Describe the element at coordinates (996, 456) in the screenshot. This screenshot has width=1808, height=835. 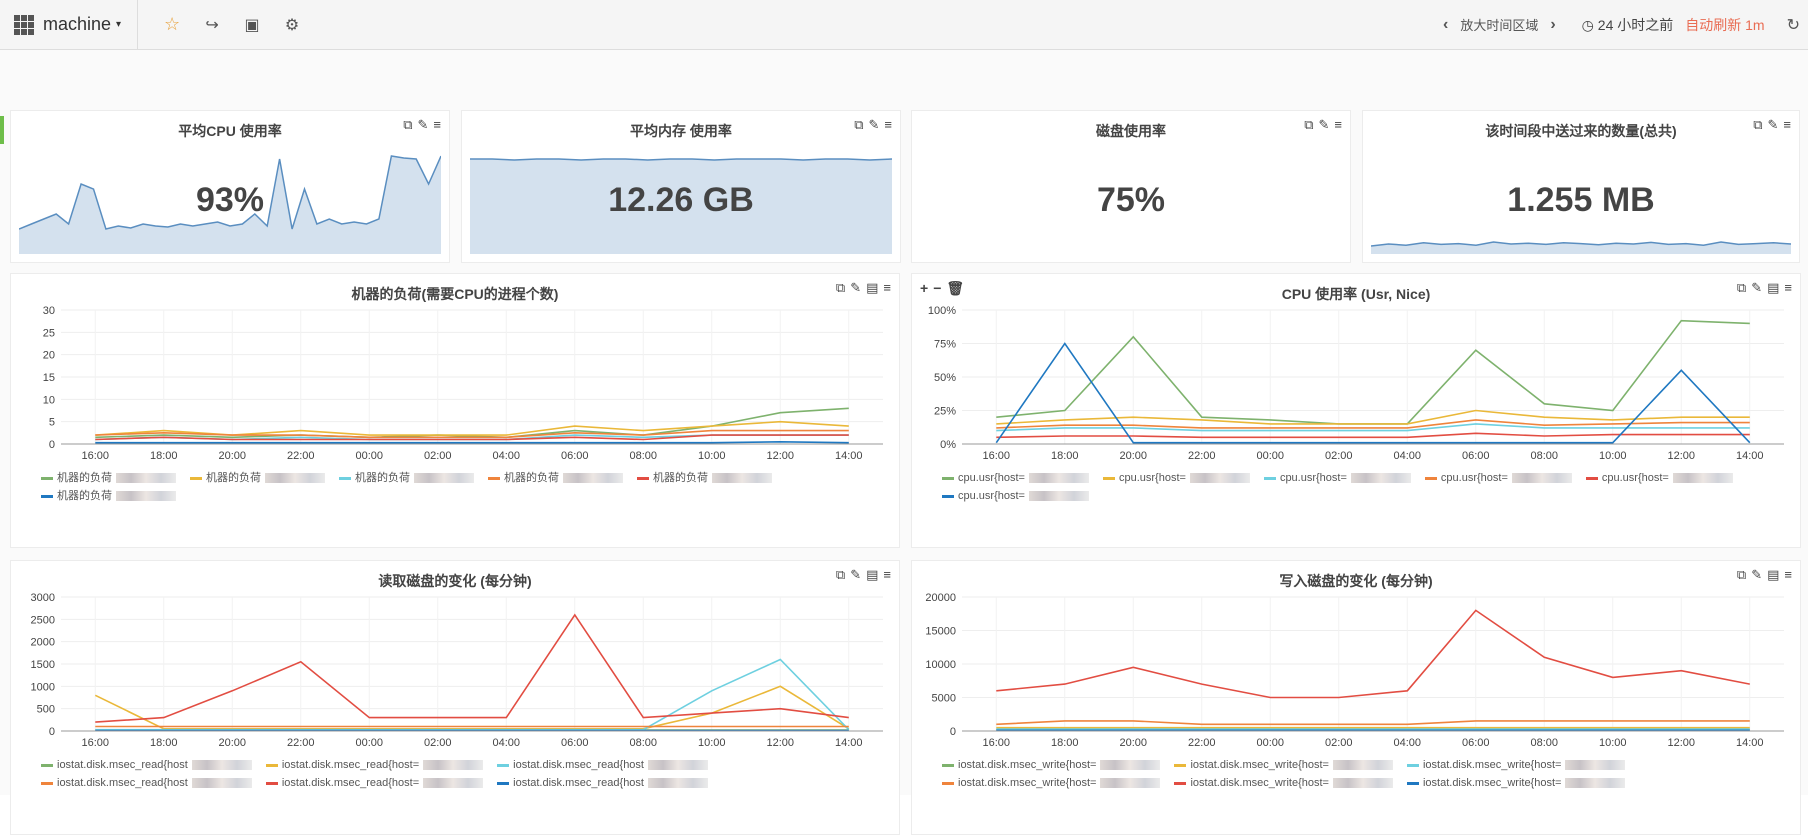
I see `x-tick-label: 16:00` at that location.